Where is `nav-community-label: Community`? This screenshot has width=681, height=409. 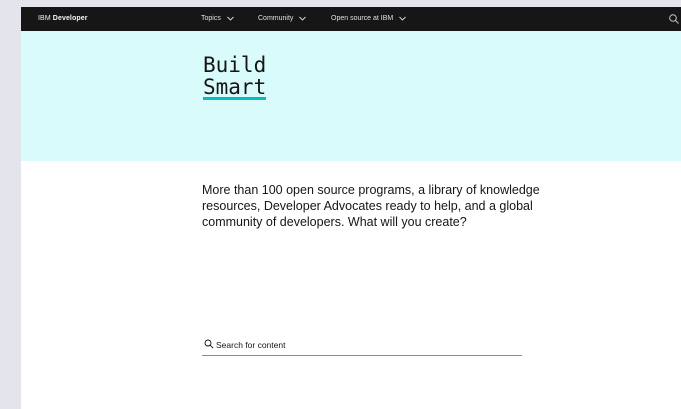
nav-community-label: Community is located at coordinates (276, 18).